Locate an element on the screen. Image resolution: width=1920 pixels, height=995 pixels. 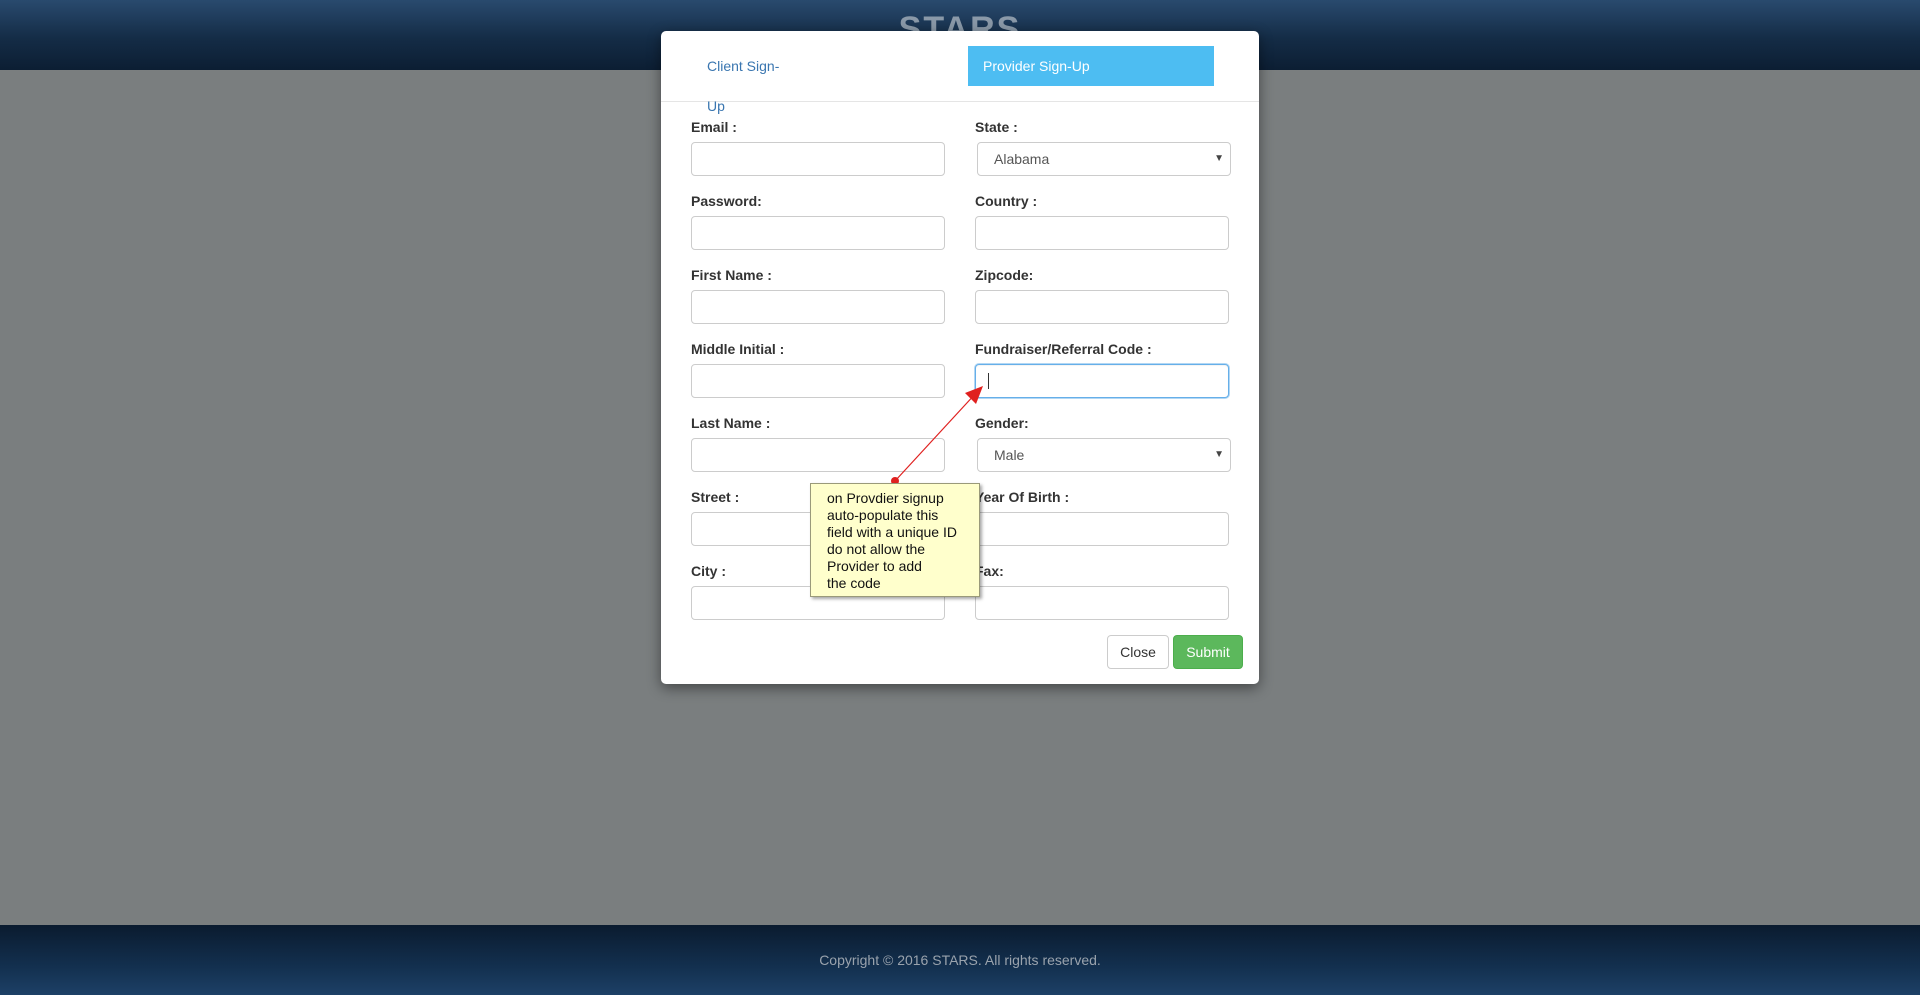
close-button: Close is located at coordinates (1138, 652).